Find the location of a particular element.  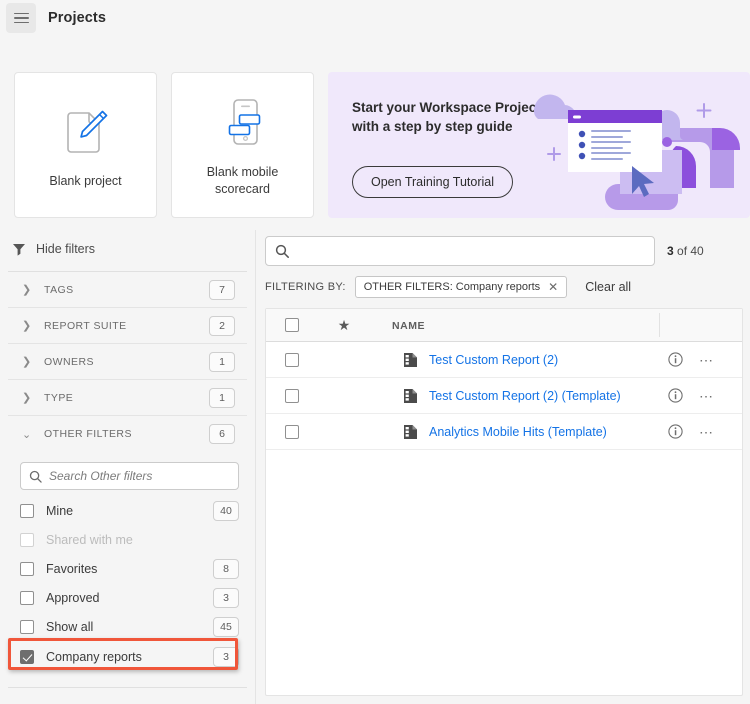

filter-option-label: Approved is located at coordinates (73, 597).